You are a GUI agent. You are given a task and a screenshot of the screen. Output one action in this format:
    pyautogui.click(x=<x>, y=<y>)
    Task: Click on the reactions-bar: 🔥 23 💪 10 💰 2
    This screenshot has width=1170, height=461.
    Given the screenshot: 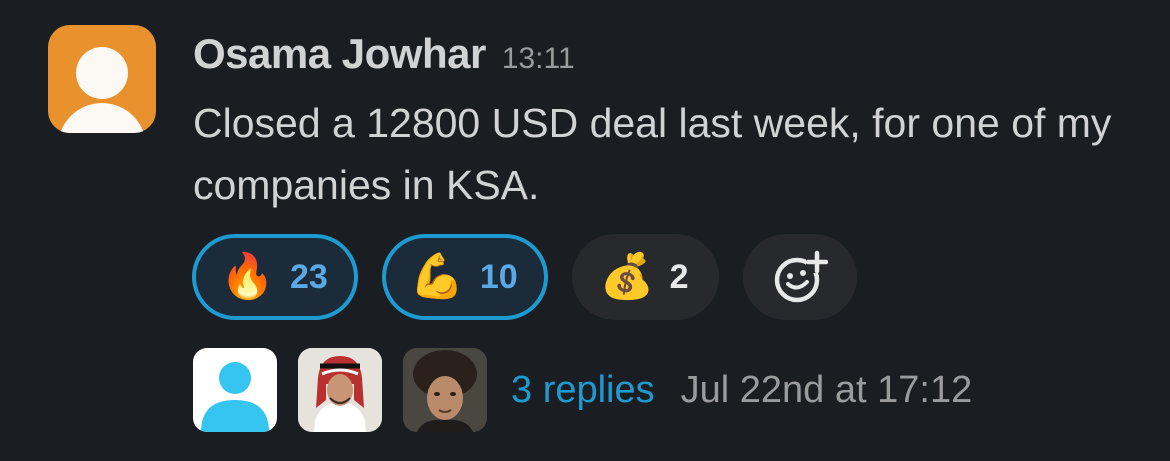 What is the action you would take?
    pyautogui.click(x=524, y=277)
    